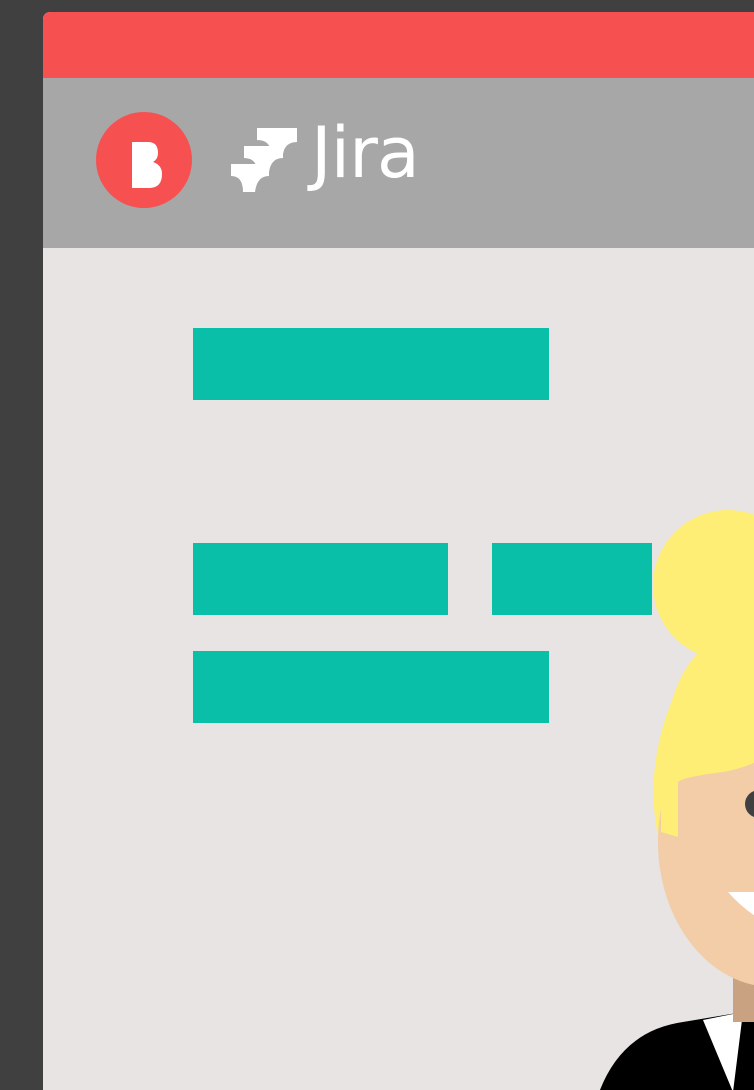  What do you see at coordinates (147, 165) in the screenshot?
I see `b-logo-glyph` at bounding box center [147, 165].